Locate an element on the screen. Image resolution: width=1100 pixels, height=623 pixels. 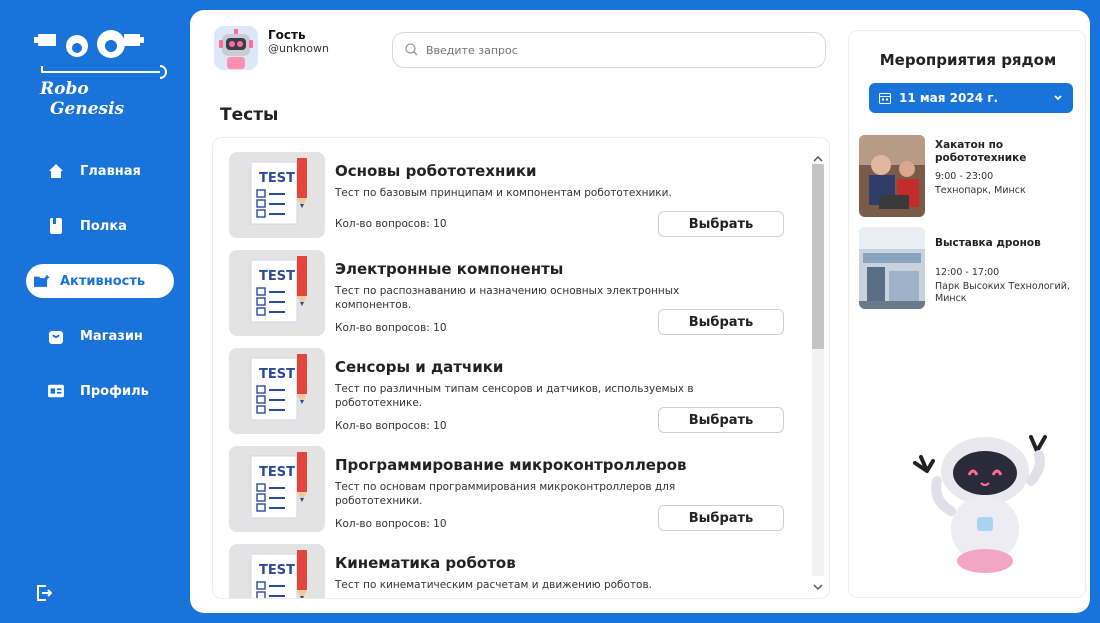
avatar is located at coordinates (236, 48).